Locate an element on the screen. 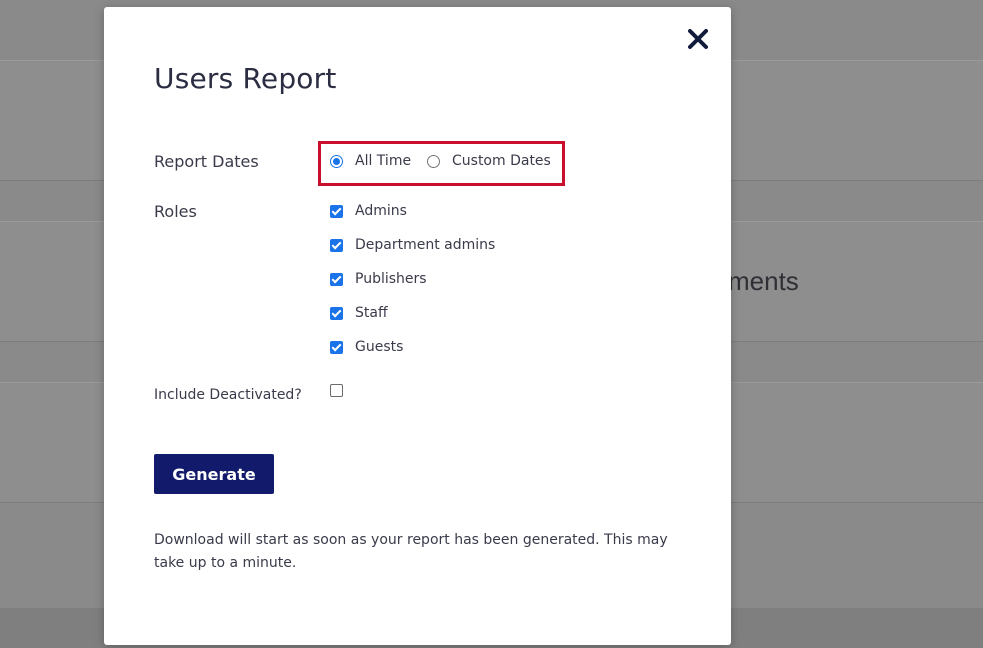  checkbox-department-admins-indicator is located at coordinates (336, 245).